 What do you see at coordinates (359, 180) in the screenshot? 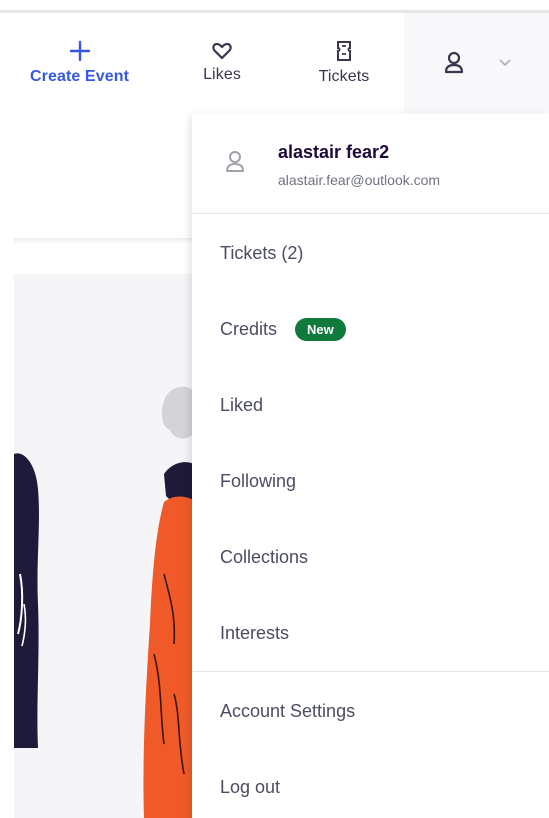
I see `user-email: alastair.fear@outlook.com` at bounding box center [359, 180].